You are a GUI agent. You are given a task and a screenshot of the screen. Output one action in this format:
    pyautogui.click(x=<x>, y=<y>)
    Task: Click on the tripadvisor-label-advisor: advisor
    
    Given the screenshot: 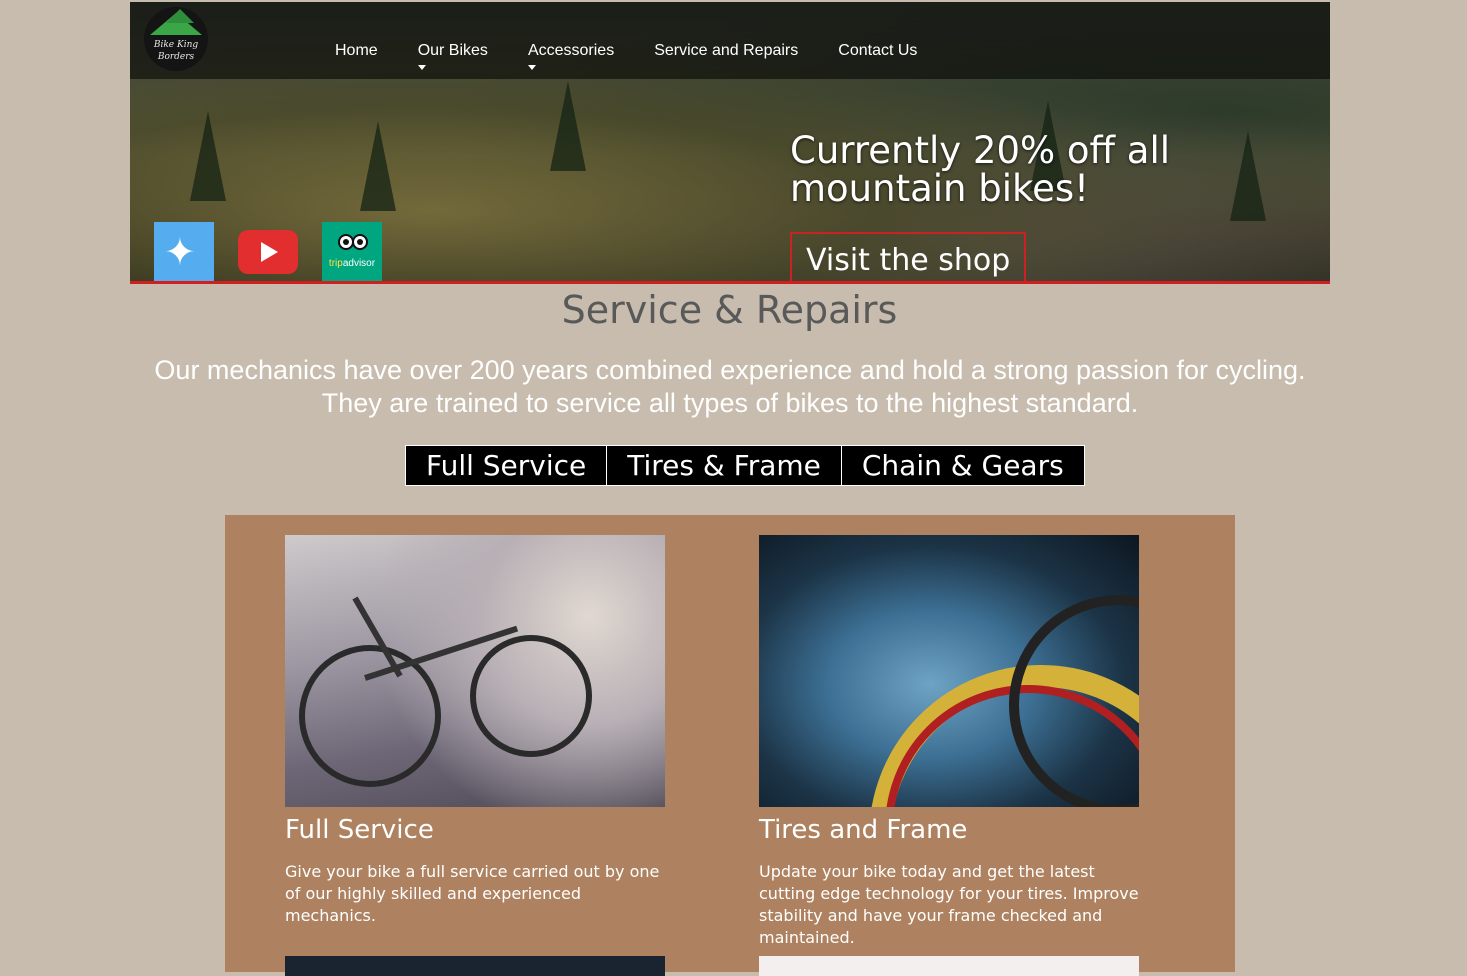 What is the action you would take?
    pyautogui.click(x=359, y=263)
    